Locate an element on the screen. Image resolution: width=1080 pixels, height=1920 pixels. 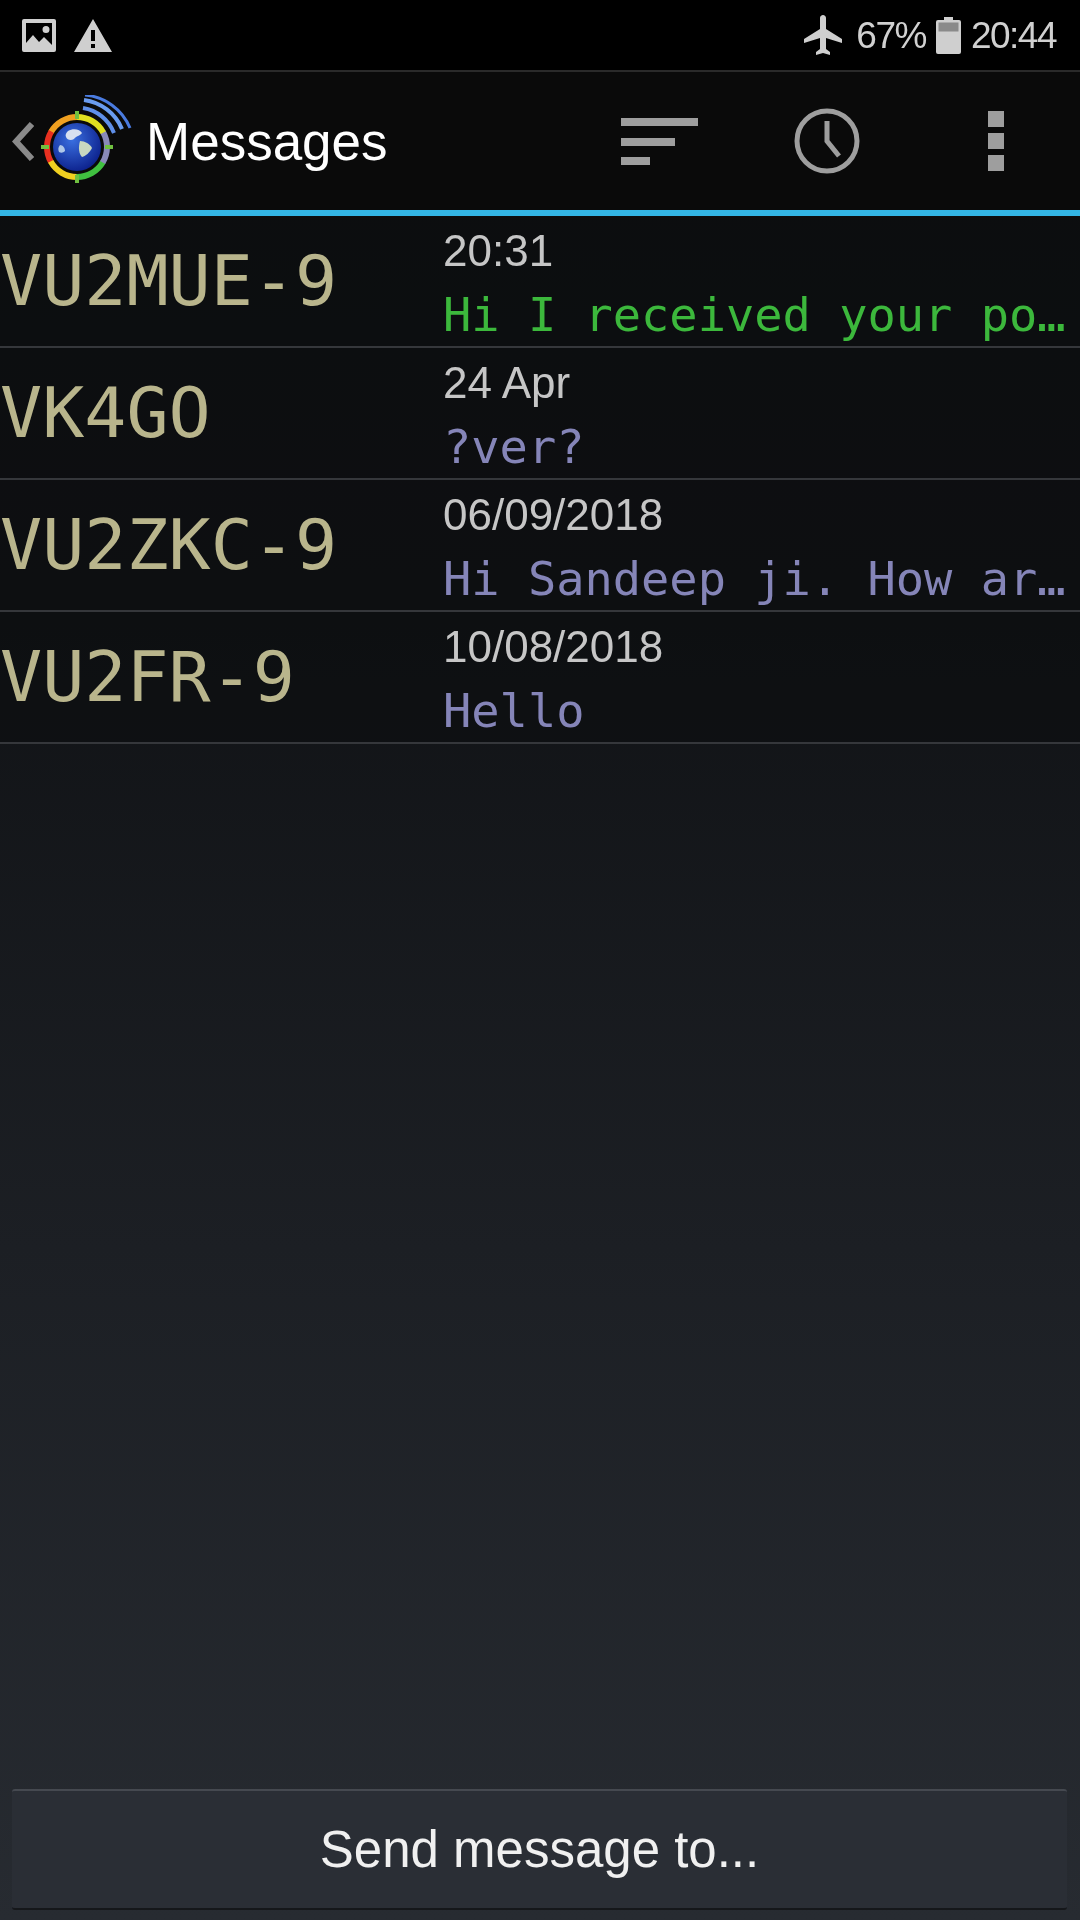
more-options-icon is located at coordinates (996, 141).